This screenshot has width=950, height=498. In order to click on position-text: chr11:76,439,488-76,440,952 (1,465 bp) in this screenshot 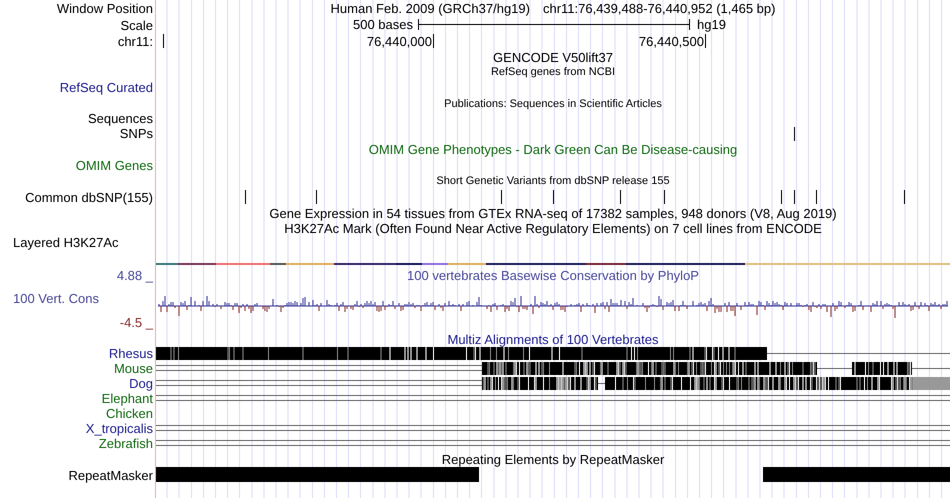, I will do `click(659, 8)`.